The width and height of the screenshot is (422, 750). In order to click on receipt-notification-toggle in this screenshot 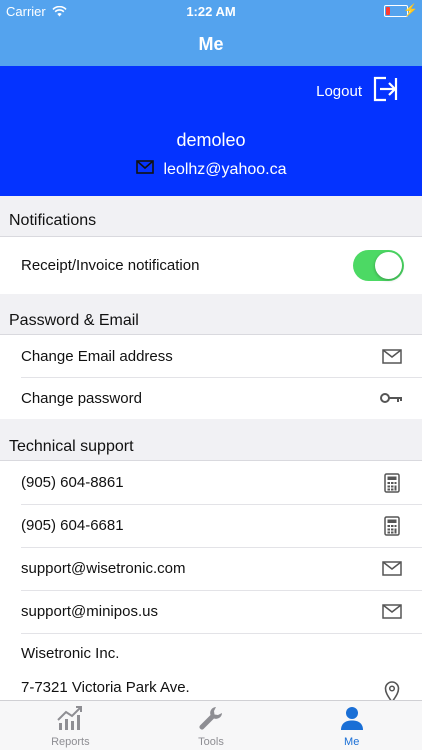, I will do `click(378, 265)`.